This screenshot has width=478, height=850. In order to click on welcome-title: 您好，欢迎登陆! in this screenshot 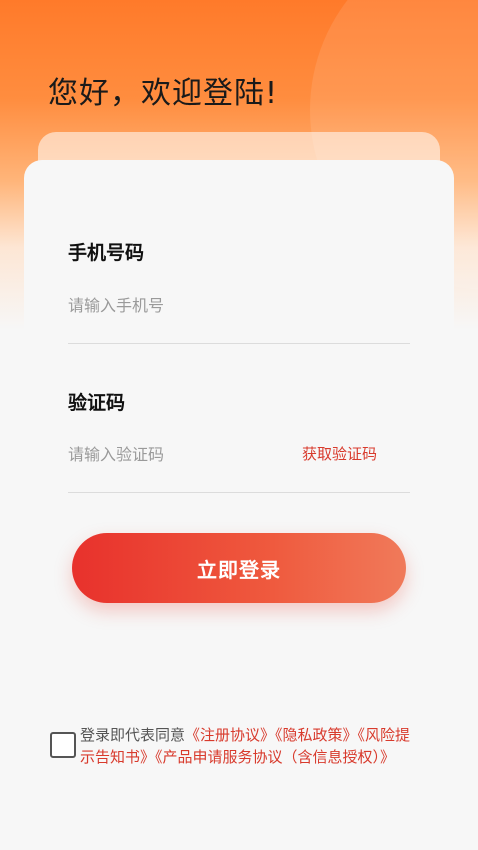, I will do `click(163, 93)`.